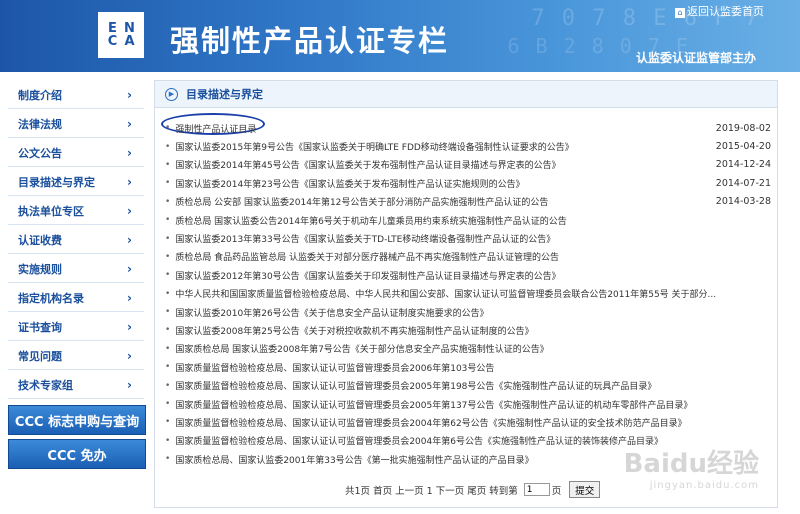 This screenshot has height=514, width=800. I want to click on watermark-main: Baidu经验, so click(691, 464).